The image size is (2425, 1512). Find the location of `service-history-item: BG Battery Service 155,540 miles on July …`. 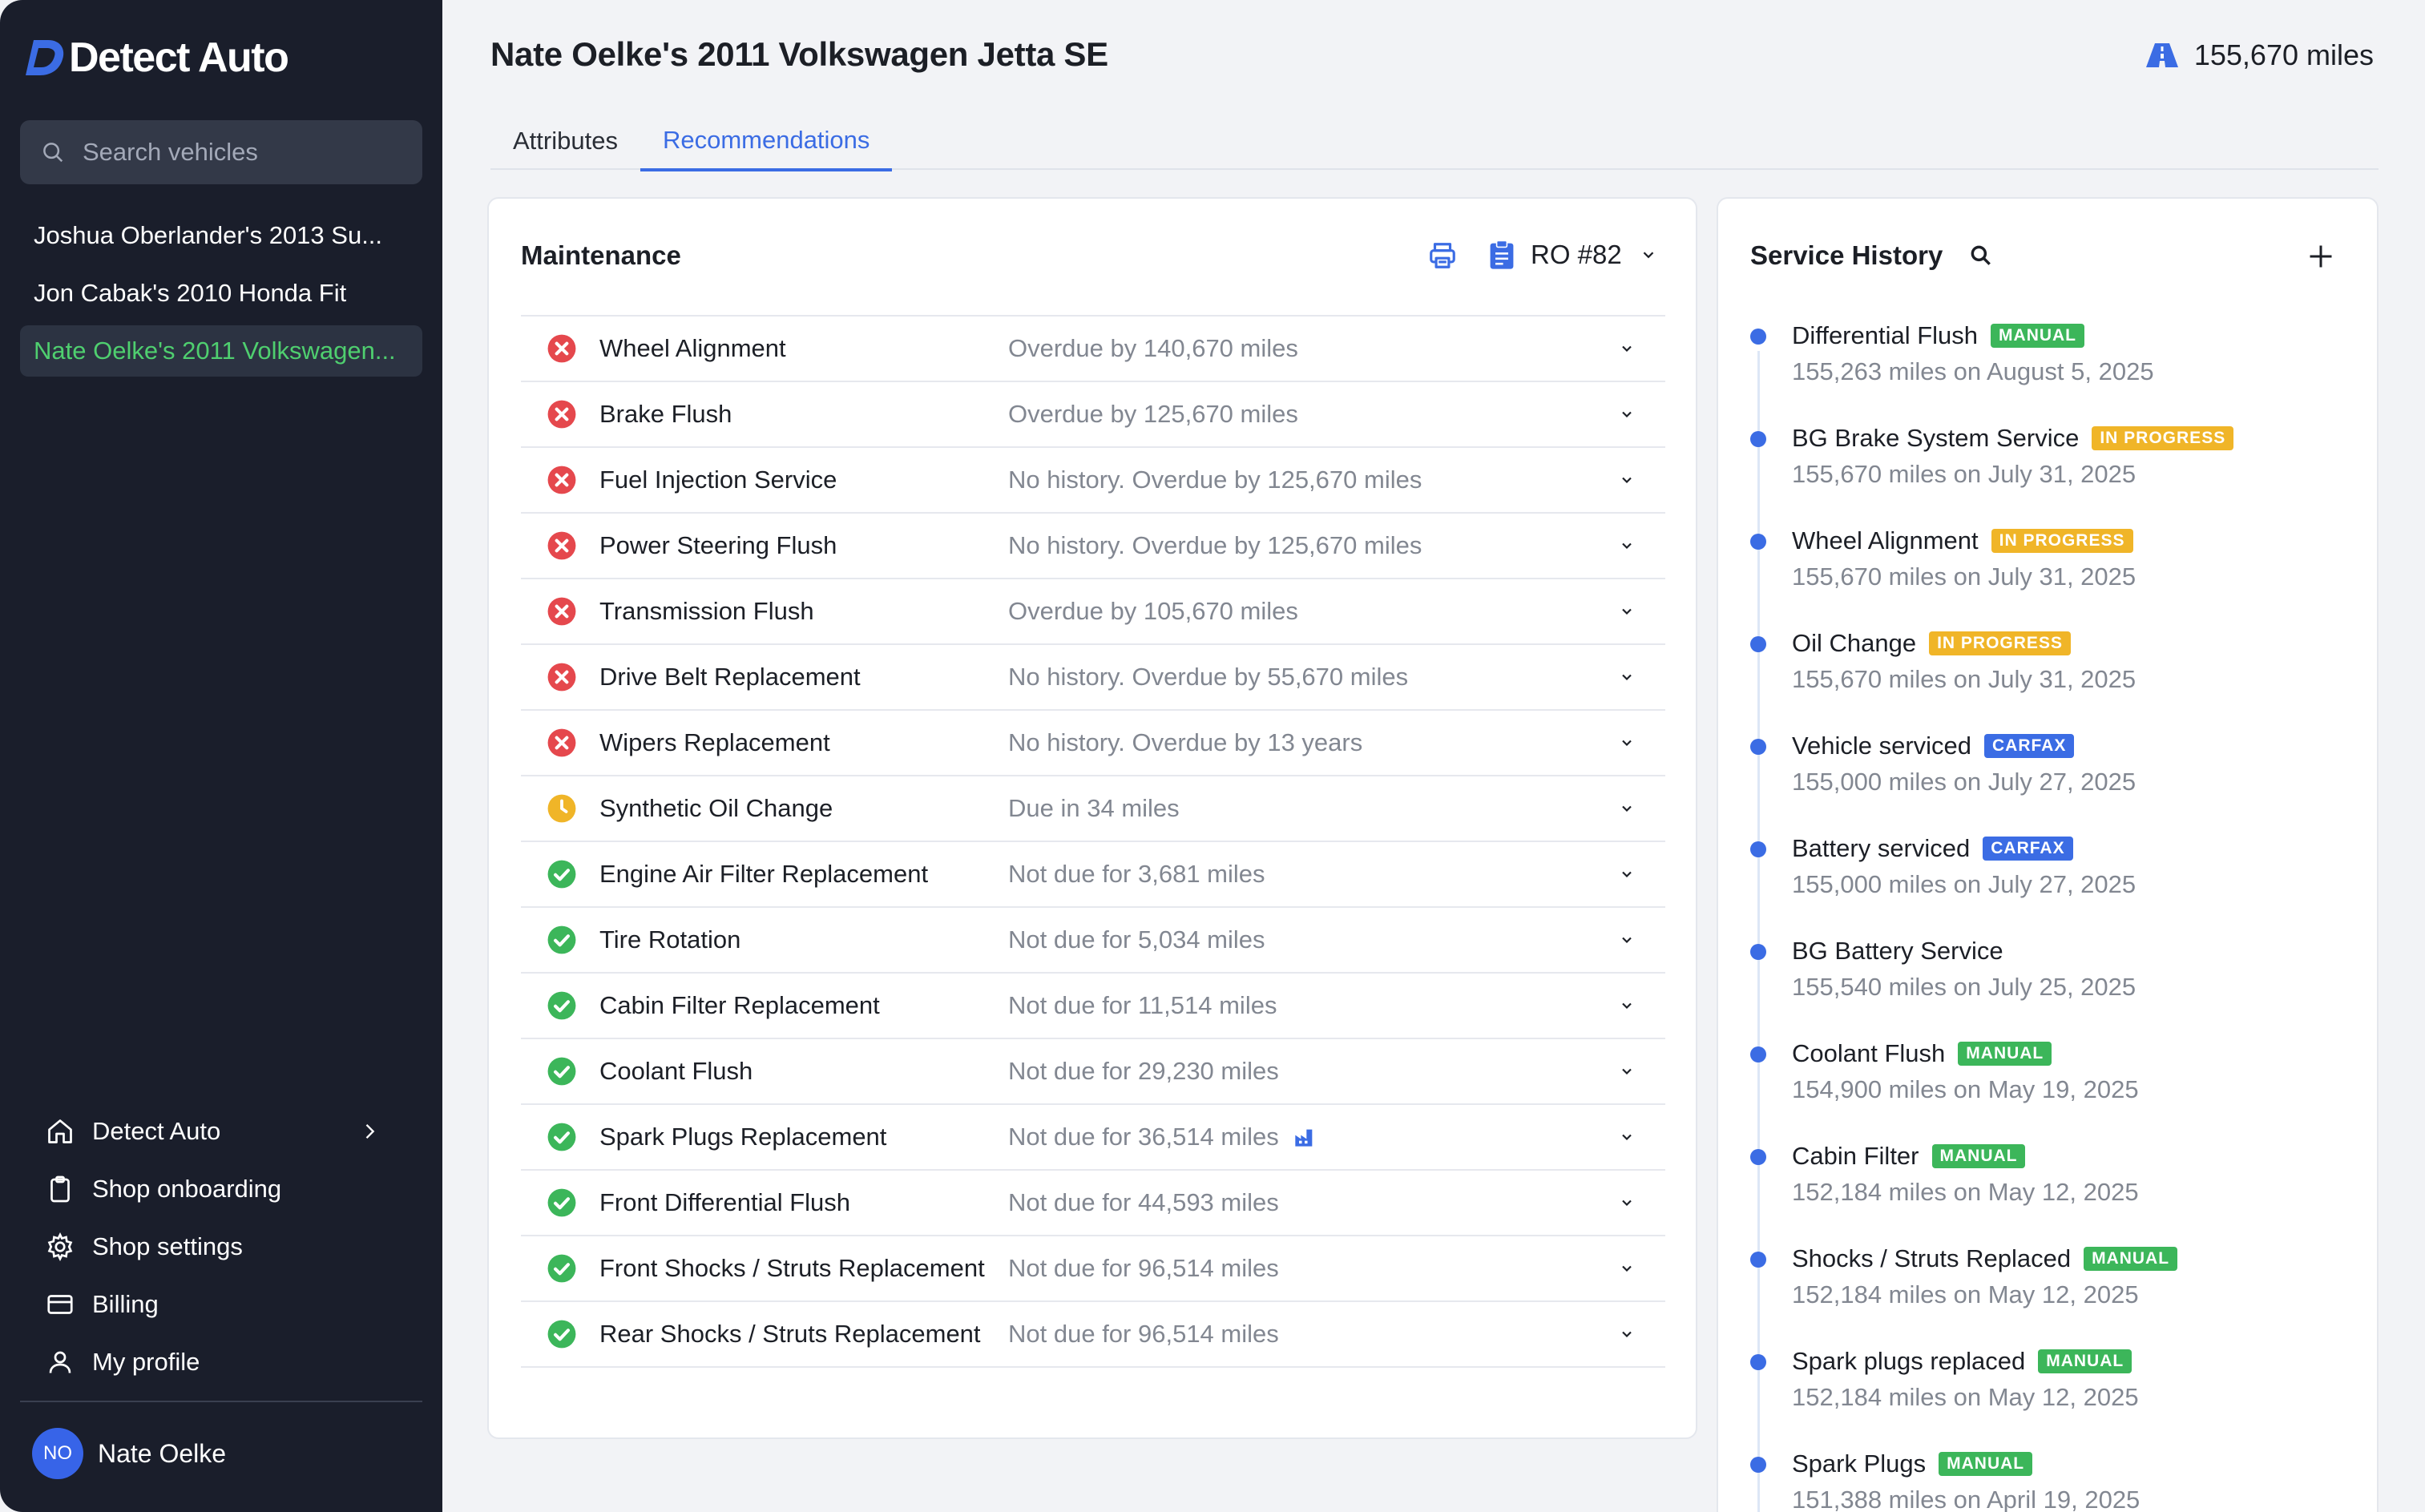

service-history-item: BG Battery Service 155,540 miles on July … is located at coordinates (2054, 985).